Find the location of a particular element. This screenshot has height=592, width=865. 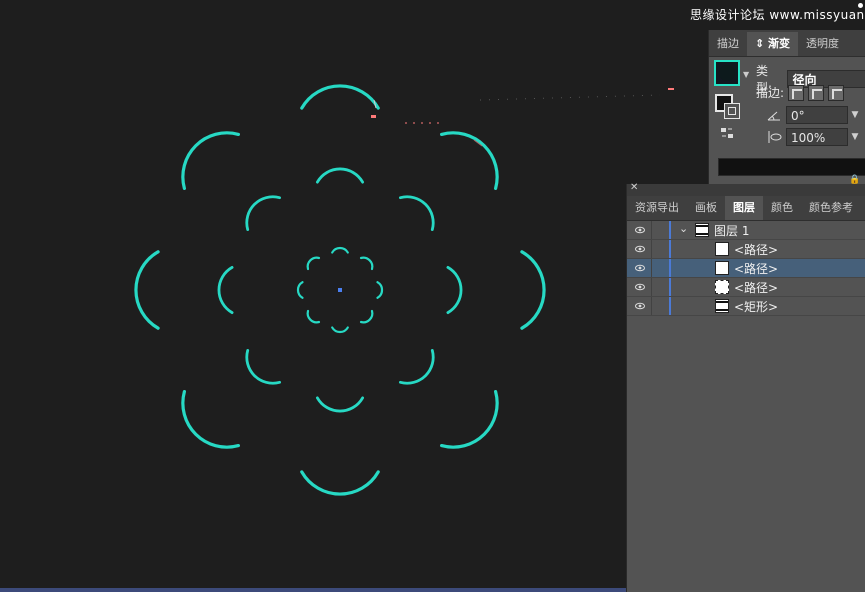

gradient-panel-tabs: 描边 ⇕ 渐变 透明度 is located at coordinates (787, 43).